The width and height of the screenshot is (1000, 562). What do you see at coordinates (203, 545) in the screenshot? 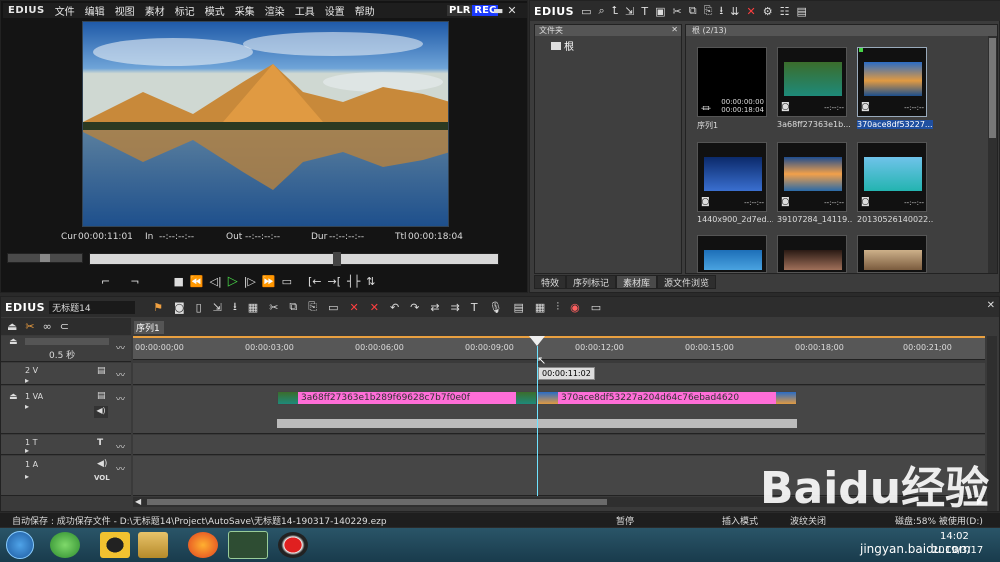
I see `firefox-icon` at bounding box center [203, 545].